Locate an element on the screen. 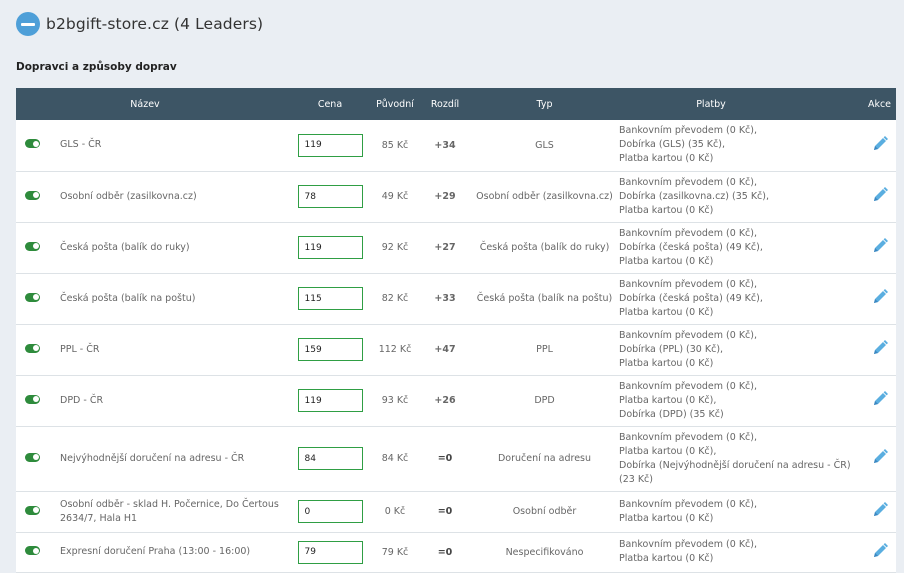 This screenshot has height=573, width=904. shipping-type: Osobní odběr is located at coordinates (544, 512).